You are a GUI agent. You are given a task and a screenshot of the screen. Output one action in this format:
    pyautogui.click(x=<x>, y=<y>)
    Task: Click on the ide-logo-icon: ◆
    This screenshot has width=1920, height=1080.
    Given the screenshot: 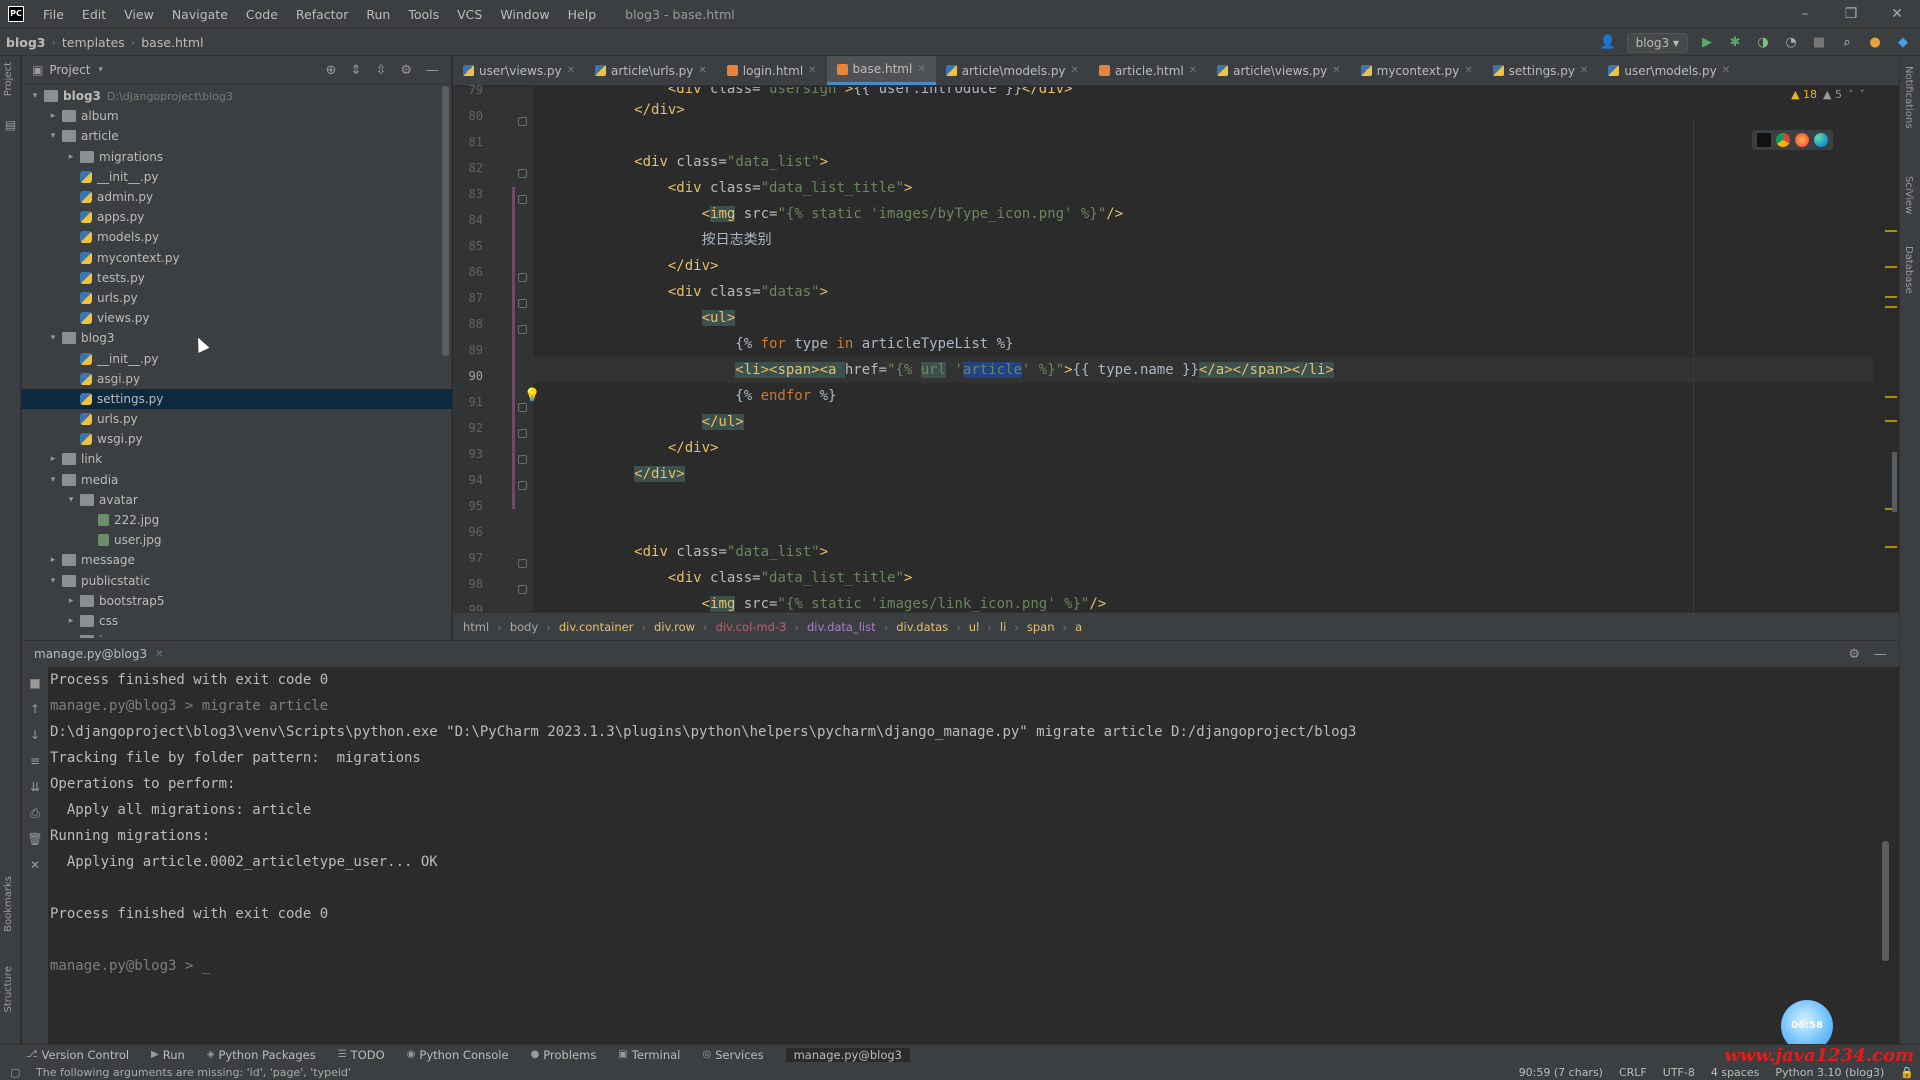 What is the action you would take?
    pyautogui.click(x=1903, y=43)
    